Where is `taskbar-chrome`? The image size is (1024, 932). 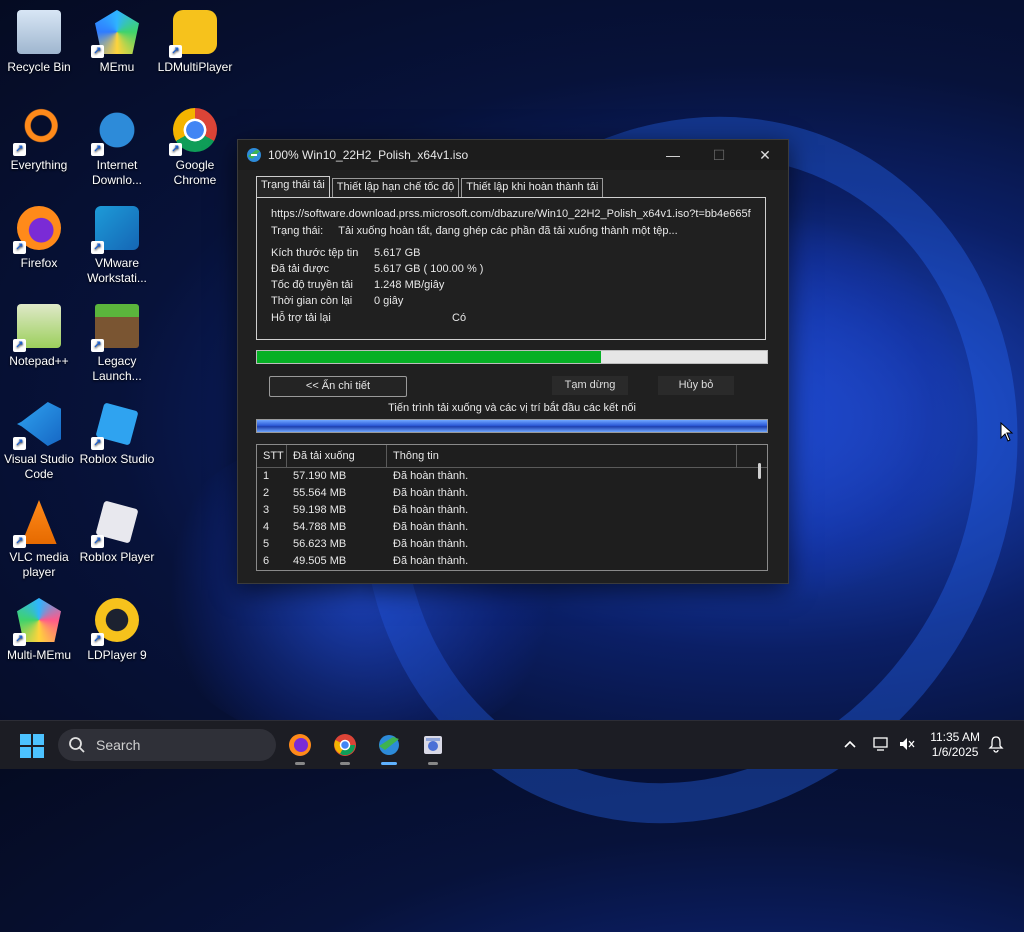 taskbar-chrome is located at coordinates (345, 747).